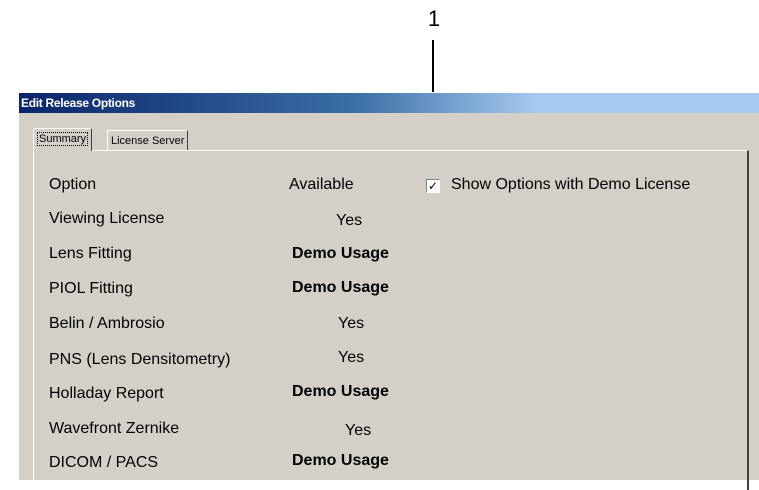 This screenshot has height=490, width=759. What do you see at coordinates (73, 184) in the screenshot?
I see `column-header-option: Option` at bounding box center [73, 184].